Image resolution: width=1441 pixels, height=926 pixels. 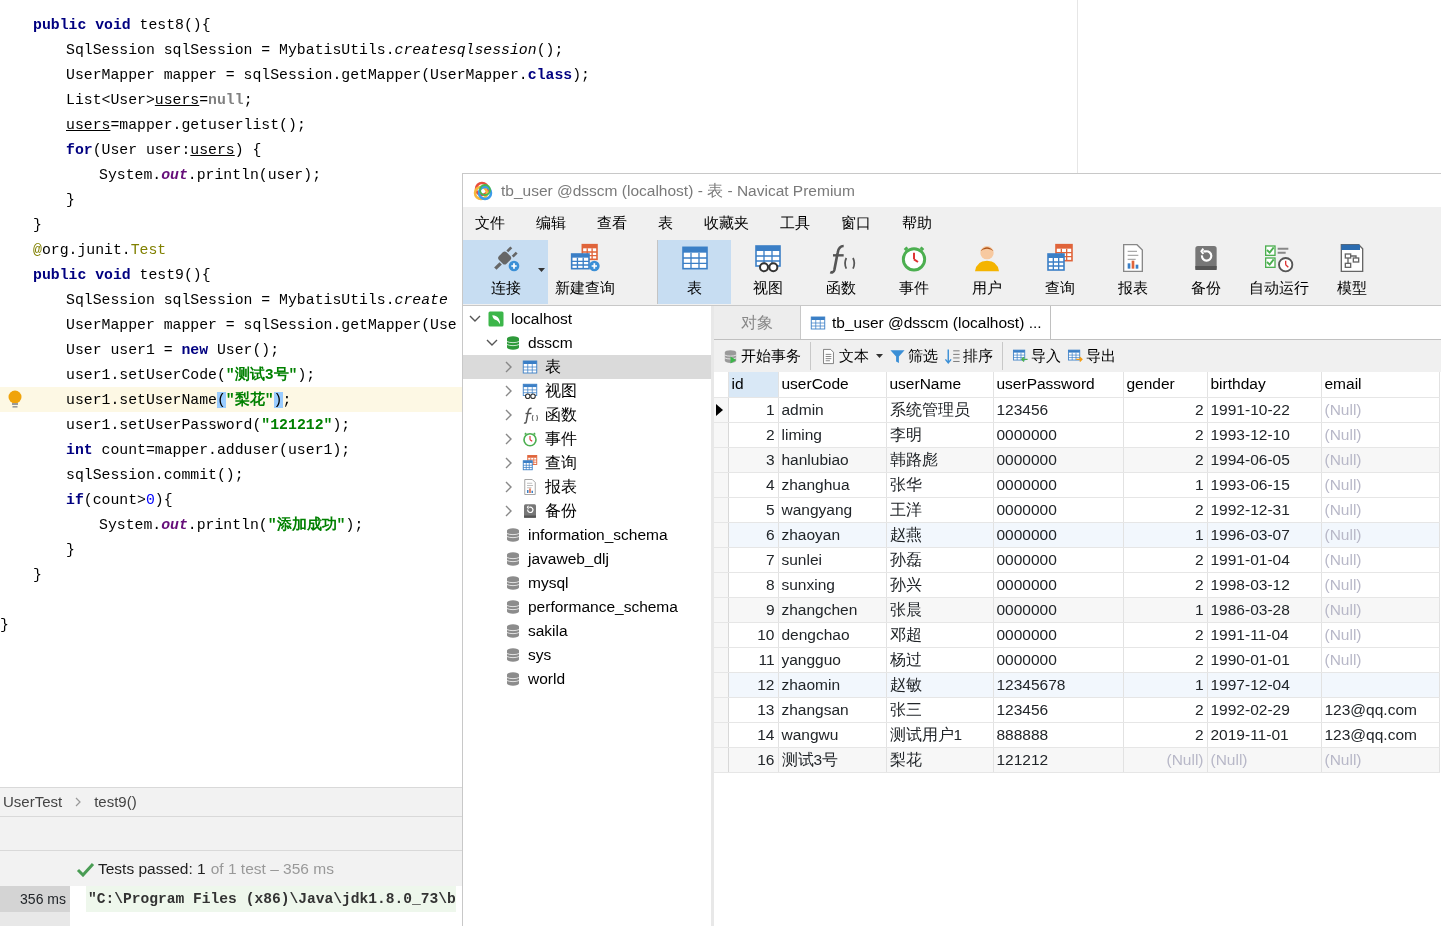 What do you see at coordinates (1264, 384) in the screenshot?
I see `column-header: birthday` at bounding box center [1264, 384].